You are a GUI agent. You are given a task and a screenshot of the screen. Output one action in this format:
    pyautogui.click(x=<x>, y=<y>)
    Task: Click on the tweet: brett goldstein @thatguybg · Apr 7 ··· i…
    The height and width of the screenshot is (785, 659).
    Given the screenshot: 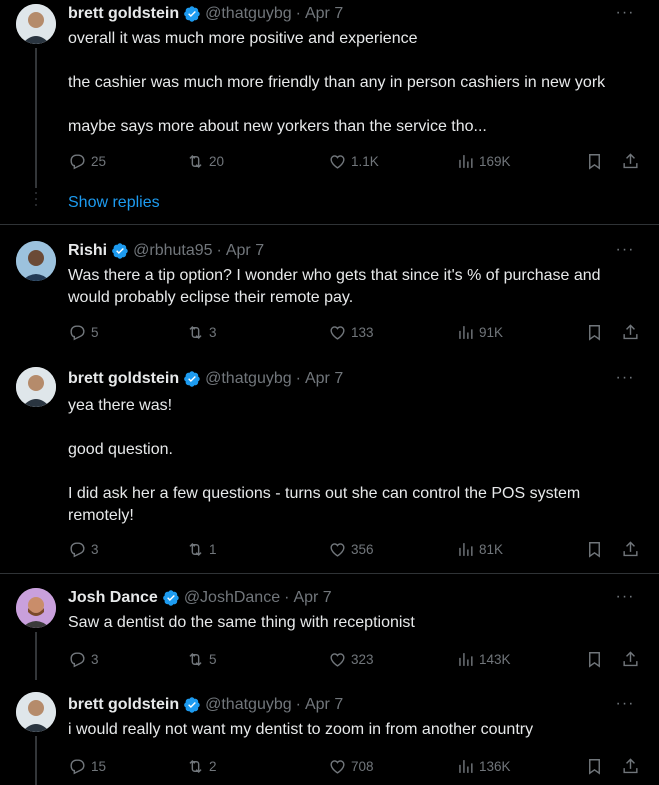 What is the action you would take?
    pyautogui.click(x=329, y=732)
    